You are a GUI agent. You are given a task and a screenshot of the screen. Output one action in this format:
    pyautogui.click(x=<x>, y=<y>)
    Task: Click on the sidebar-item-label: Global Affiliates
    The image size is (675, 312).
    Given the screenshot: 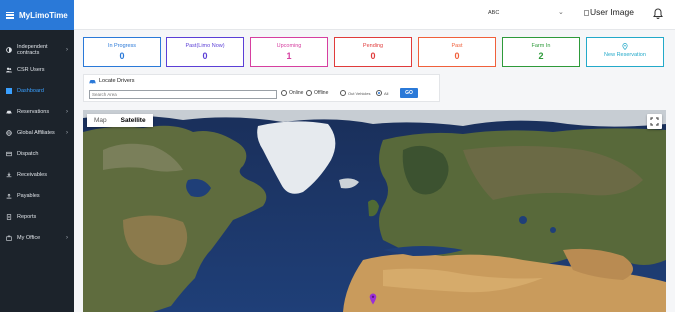 What is the action you would take?
    pyautogui.click(x=36, y=132)
    